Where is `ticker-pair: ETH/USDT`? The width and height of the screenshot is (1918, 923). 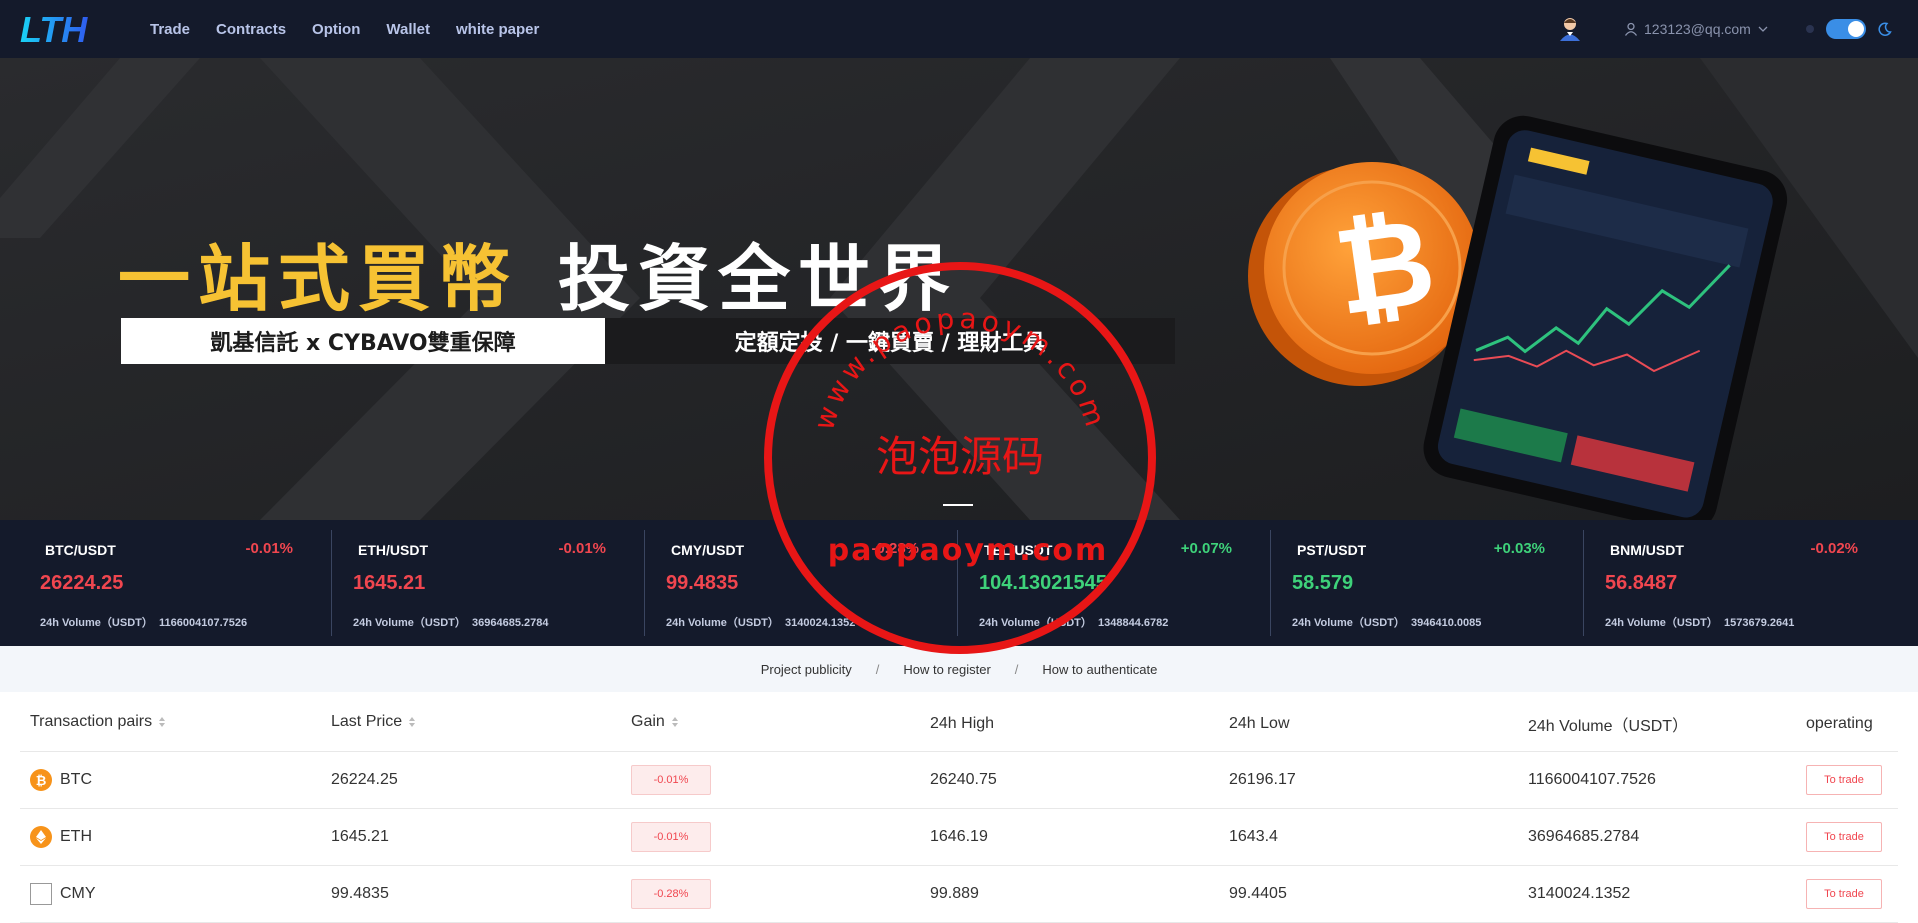
ticker-pair: ETH/USDT is located at coordinates (393, 550).